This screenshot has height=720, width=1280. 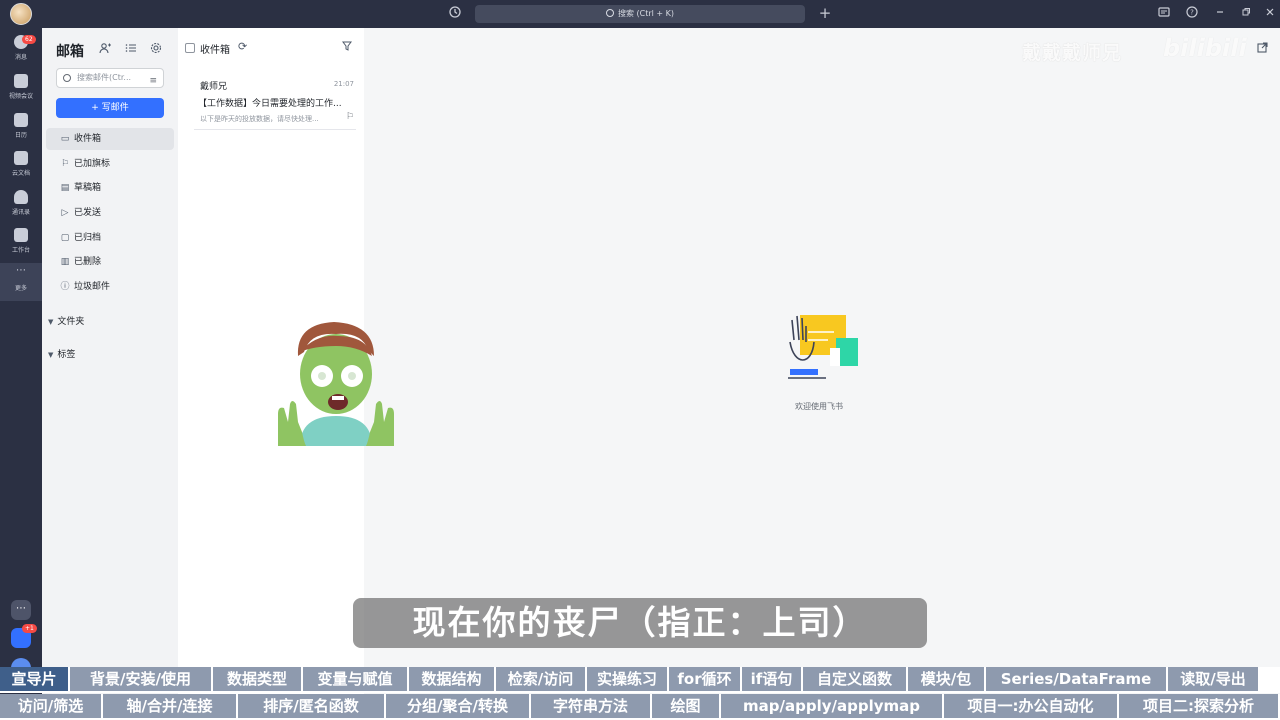 What do you see at coordinates (110, 108) in the screenshot?
I see `compose-button: + 写邮件` at bounding box center [110, 108].